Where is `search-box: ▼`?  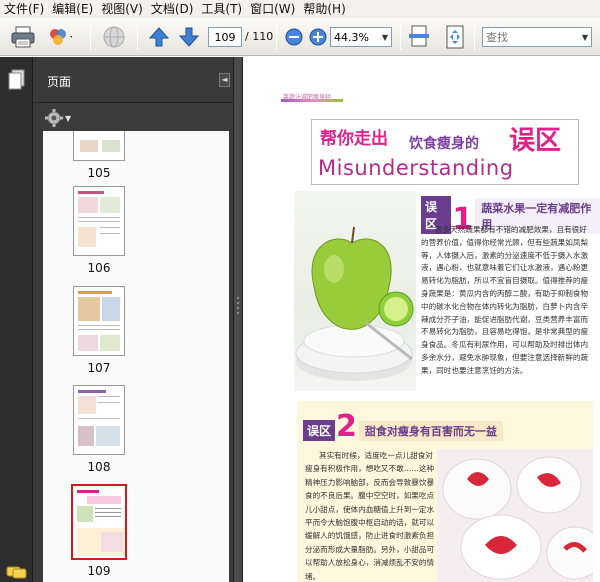 search-box: ▼ is located at coordinates (537, 37).